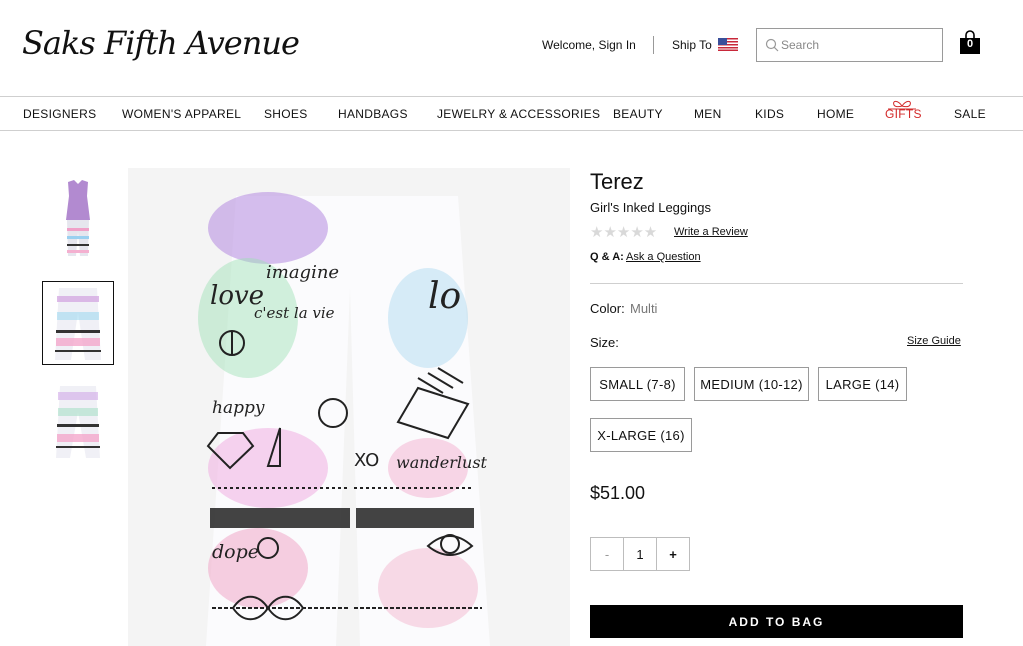 The height and width of the screenshot is (646, 1023). What do you see at coordinates (776, 621) in the screenshot?
I see `add-to-bag-button: ADD TO BAG` at bounding box center [776, 621].